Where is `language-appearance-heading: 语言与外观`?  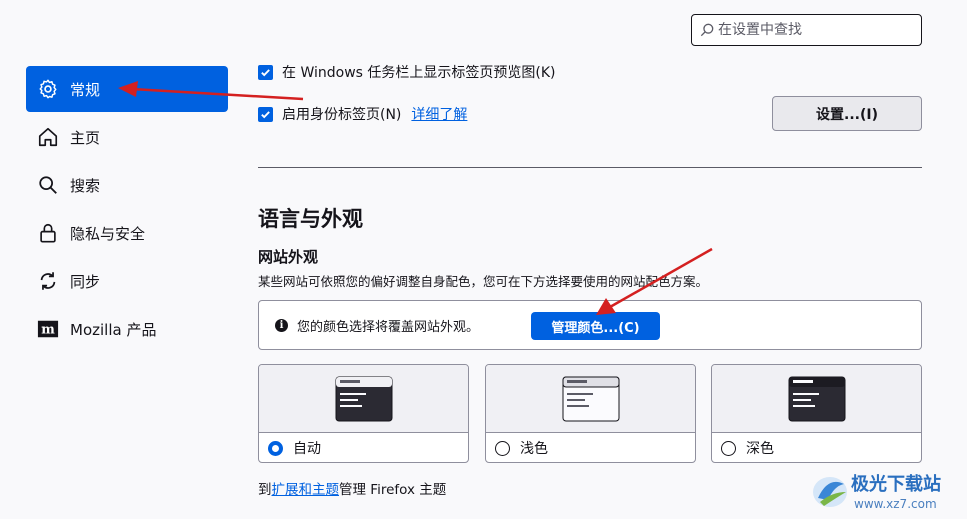
language-appearance-heading: 语言与外观 is located at coordinates (310, 219).